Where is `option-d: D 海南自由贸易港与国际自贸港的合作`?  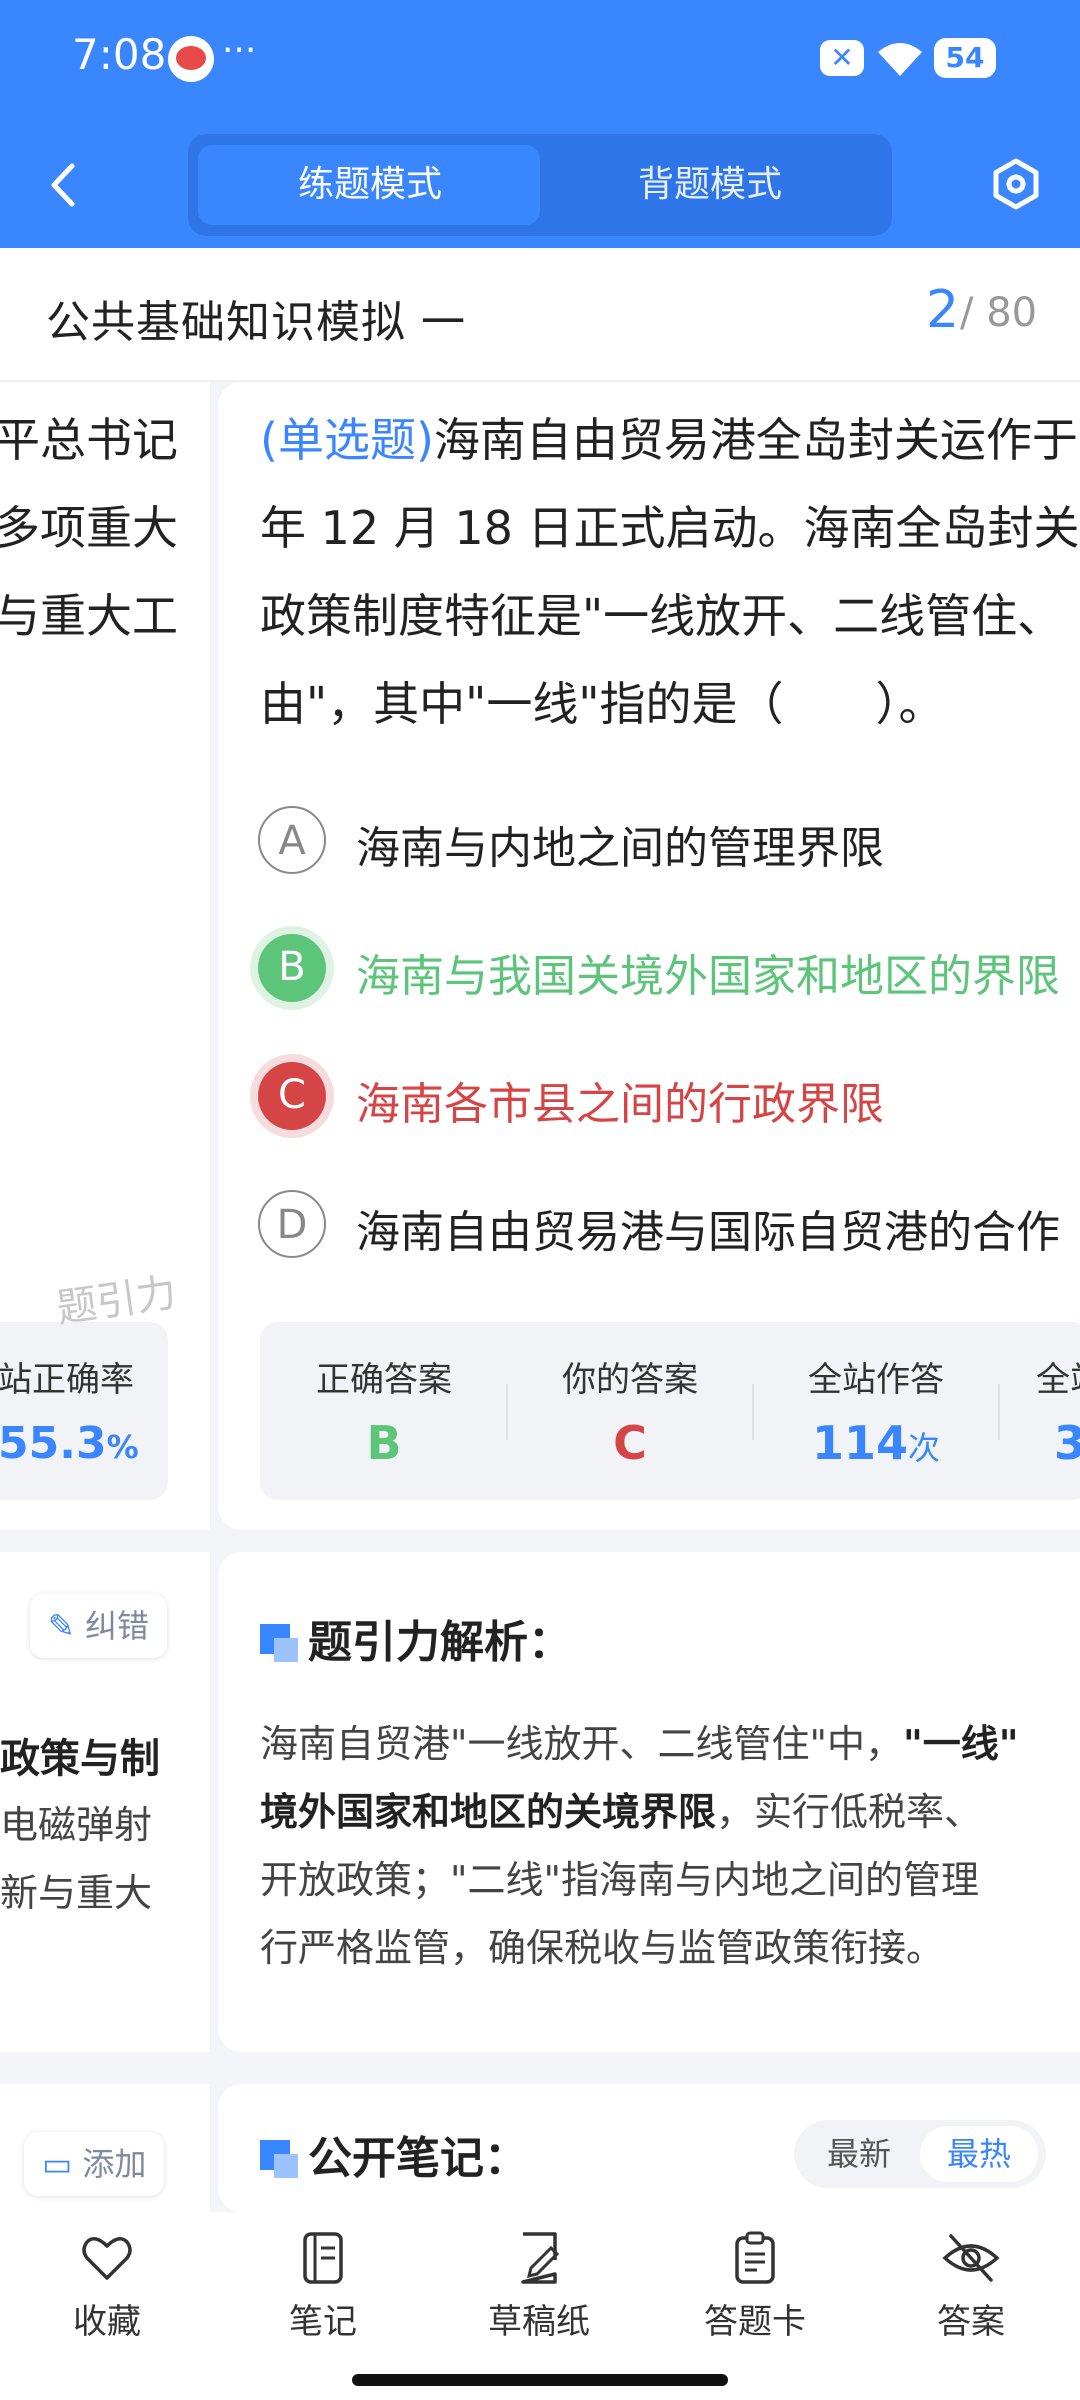 option-d: D 海南自由贸易港与国际自贸港的合作 is located at coordinates (668, 1225).